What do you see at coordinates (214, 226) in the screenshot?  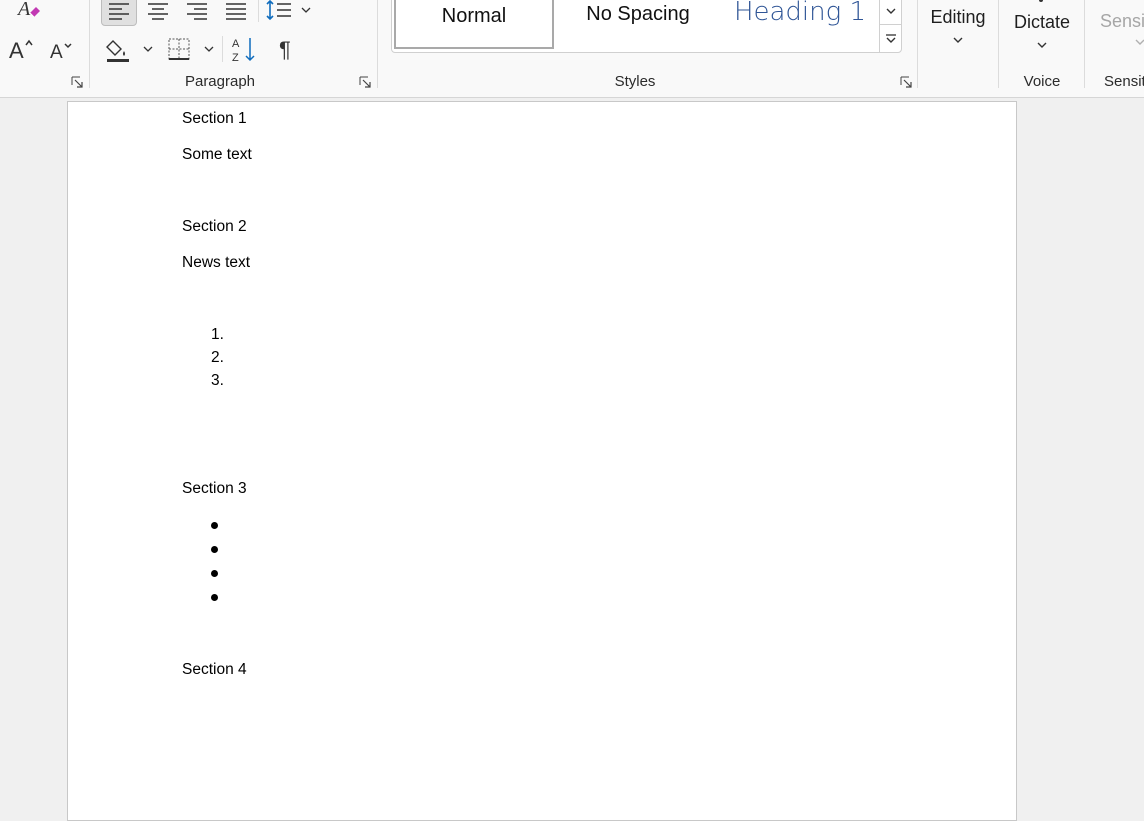 I see `section-2-heading: Section 2` at bounding box center [214, 226].